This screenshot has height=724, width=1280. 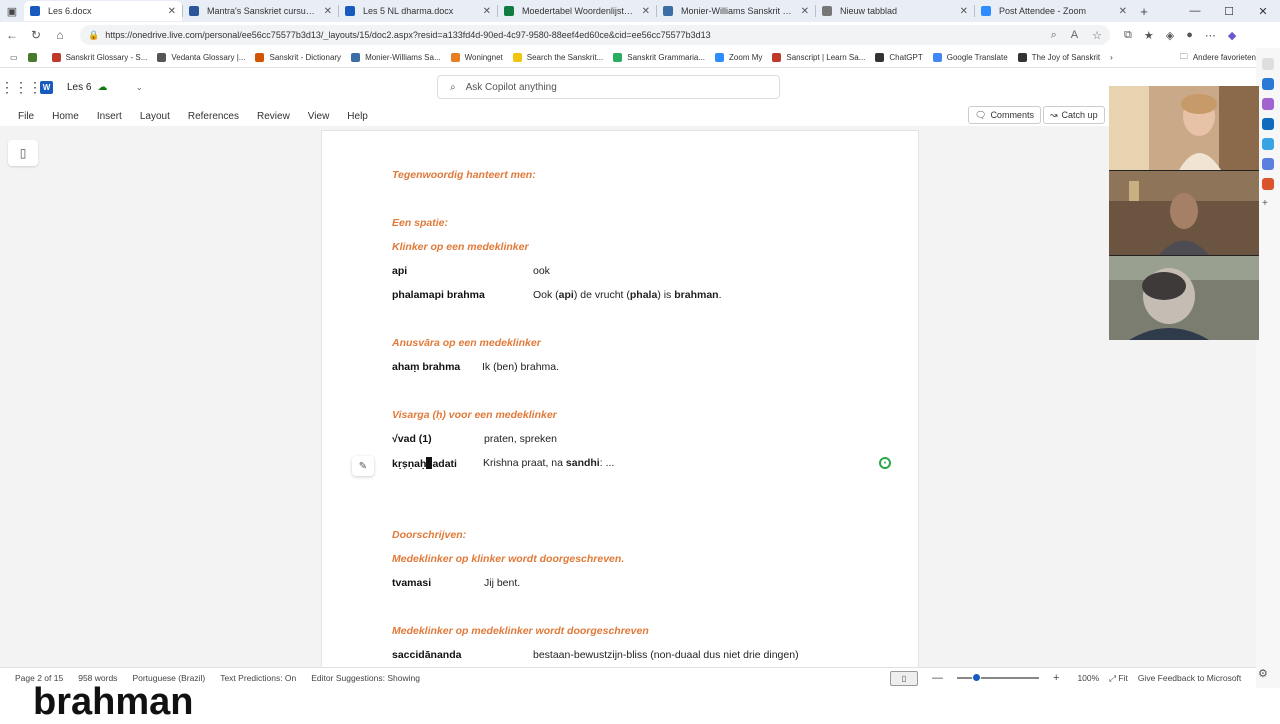 I want to click on browser-tab: Les 6.docx ✕, so click(x=103, y=11).